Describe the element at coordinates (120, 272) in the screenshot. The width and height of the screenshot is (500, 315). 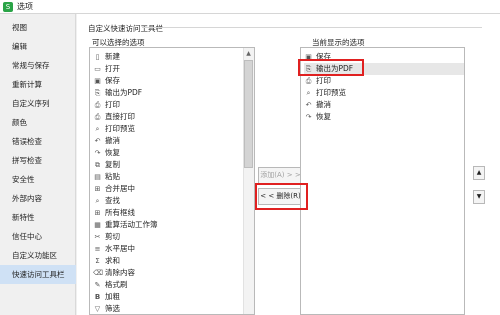
I see `list-item-label: 清除内容` at that location.